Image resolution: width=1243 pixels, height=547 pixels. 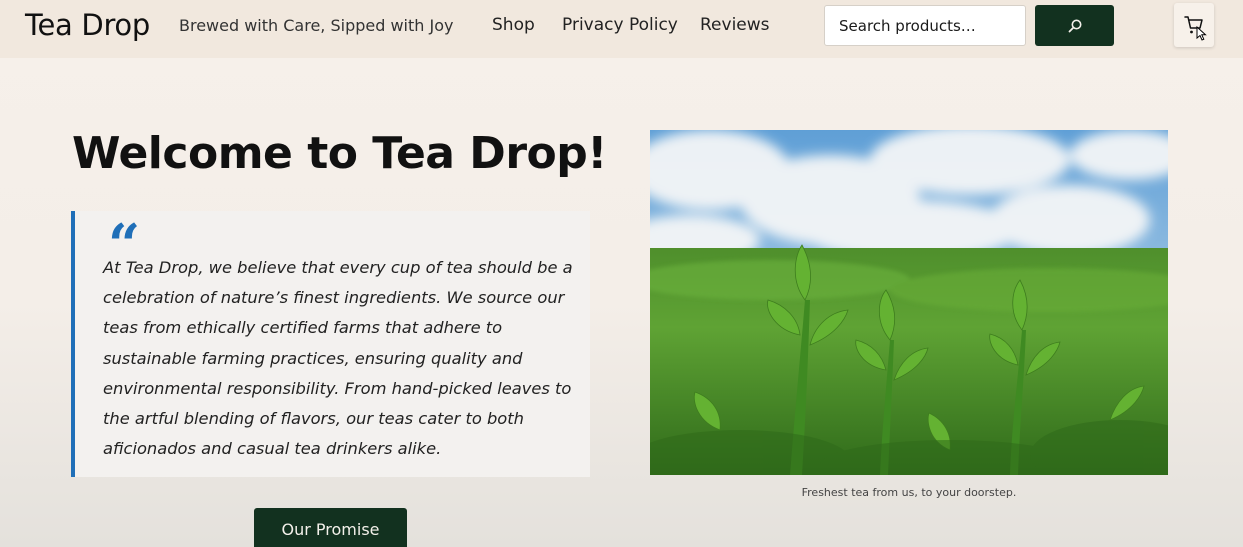 I want to click on search-icon, so click(x=1074, y=25).